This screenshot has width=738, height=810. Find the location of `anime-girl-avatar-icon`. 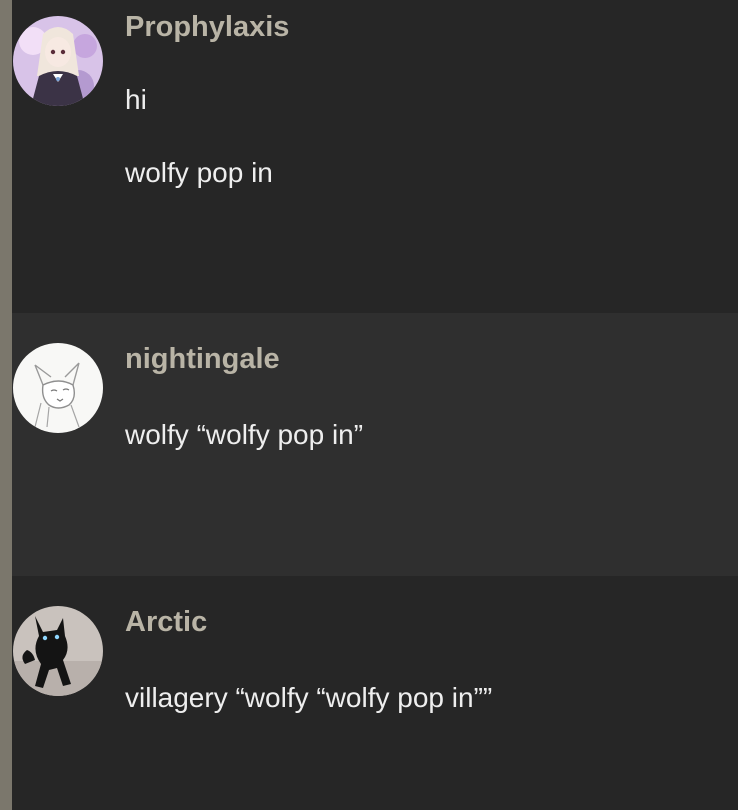

anime-girl-avatar-icon is located at coordinates (58, 61).